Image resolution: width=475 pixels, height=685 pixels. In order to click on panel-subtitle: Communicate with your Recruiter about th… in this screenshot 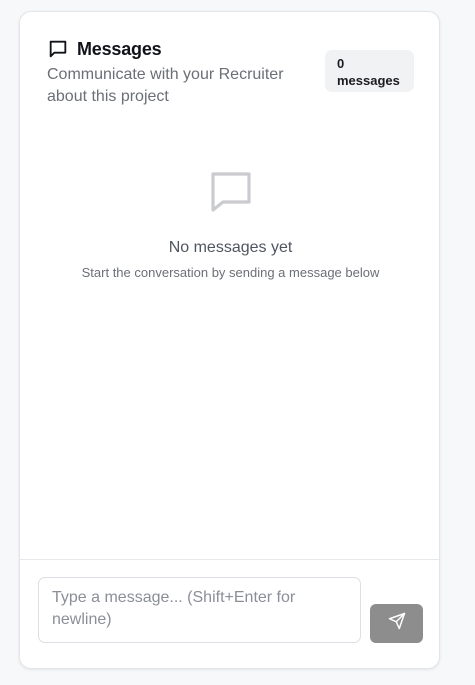, I will do `click(165, 85)`.